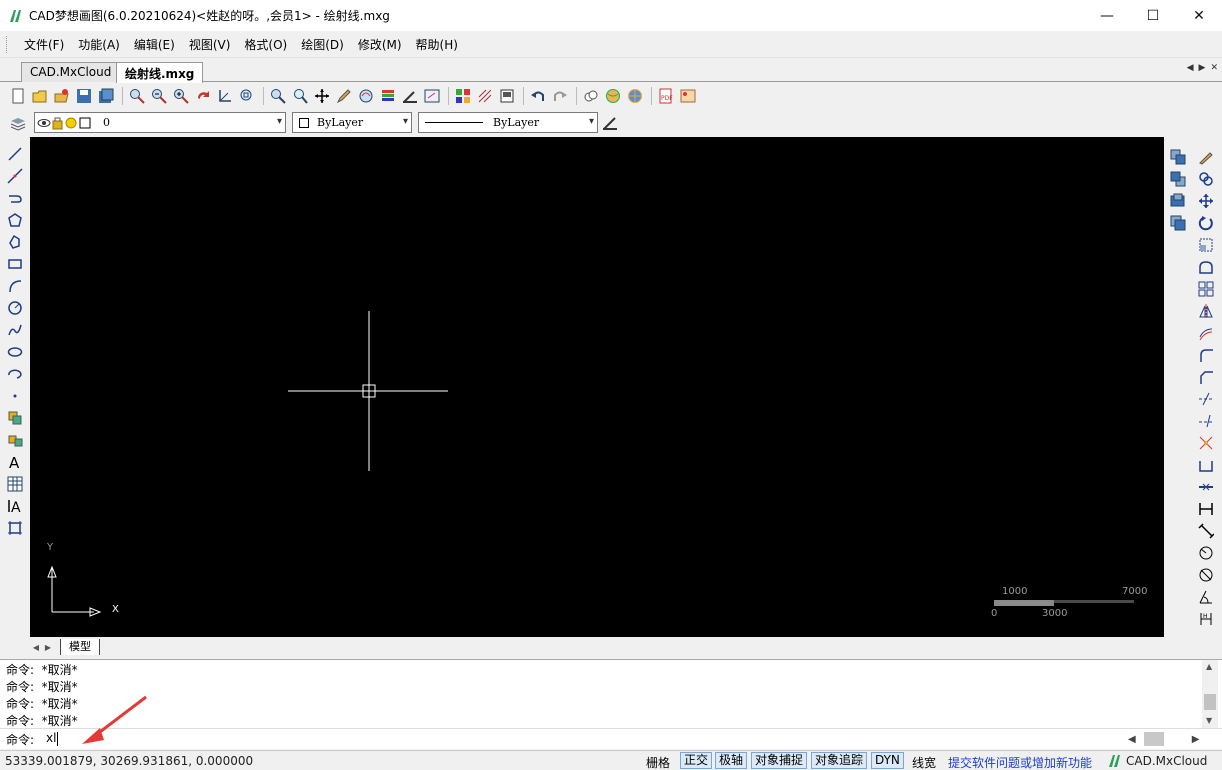 The height and width of the screenshot is (770, 1222). What do you see at coordinates (80, 647) in the screenshot?
I see `tab-model: 模型` at bounding box center [80, 647].